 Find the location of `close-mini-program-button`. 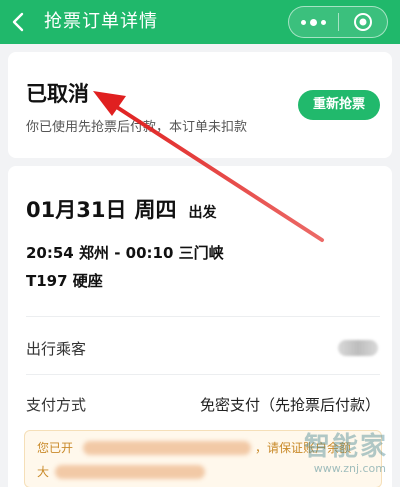

close-mini-program-button is located at coordinates (363, 22).